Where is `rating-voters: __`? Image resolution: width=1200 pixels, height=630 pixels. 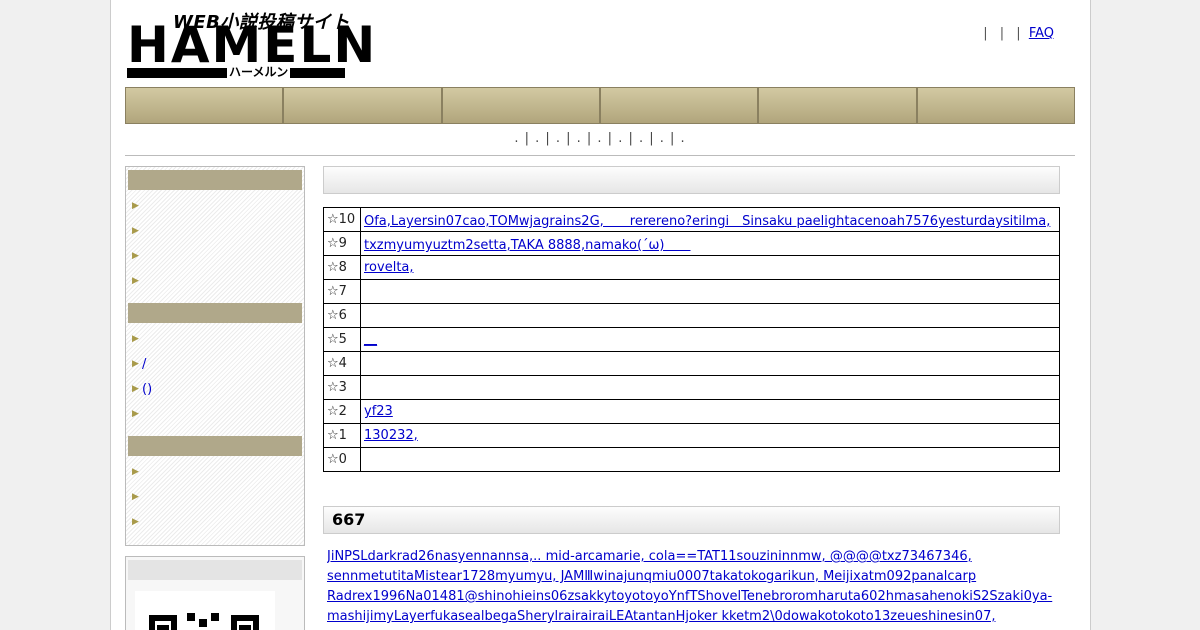
rating-voters: __ is located at coordinates (710, 339).